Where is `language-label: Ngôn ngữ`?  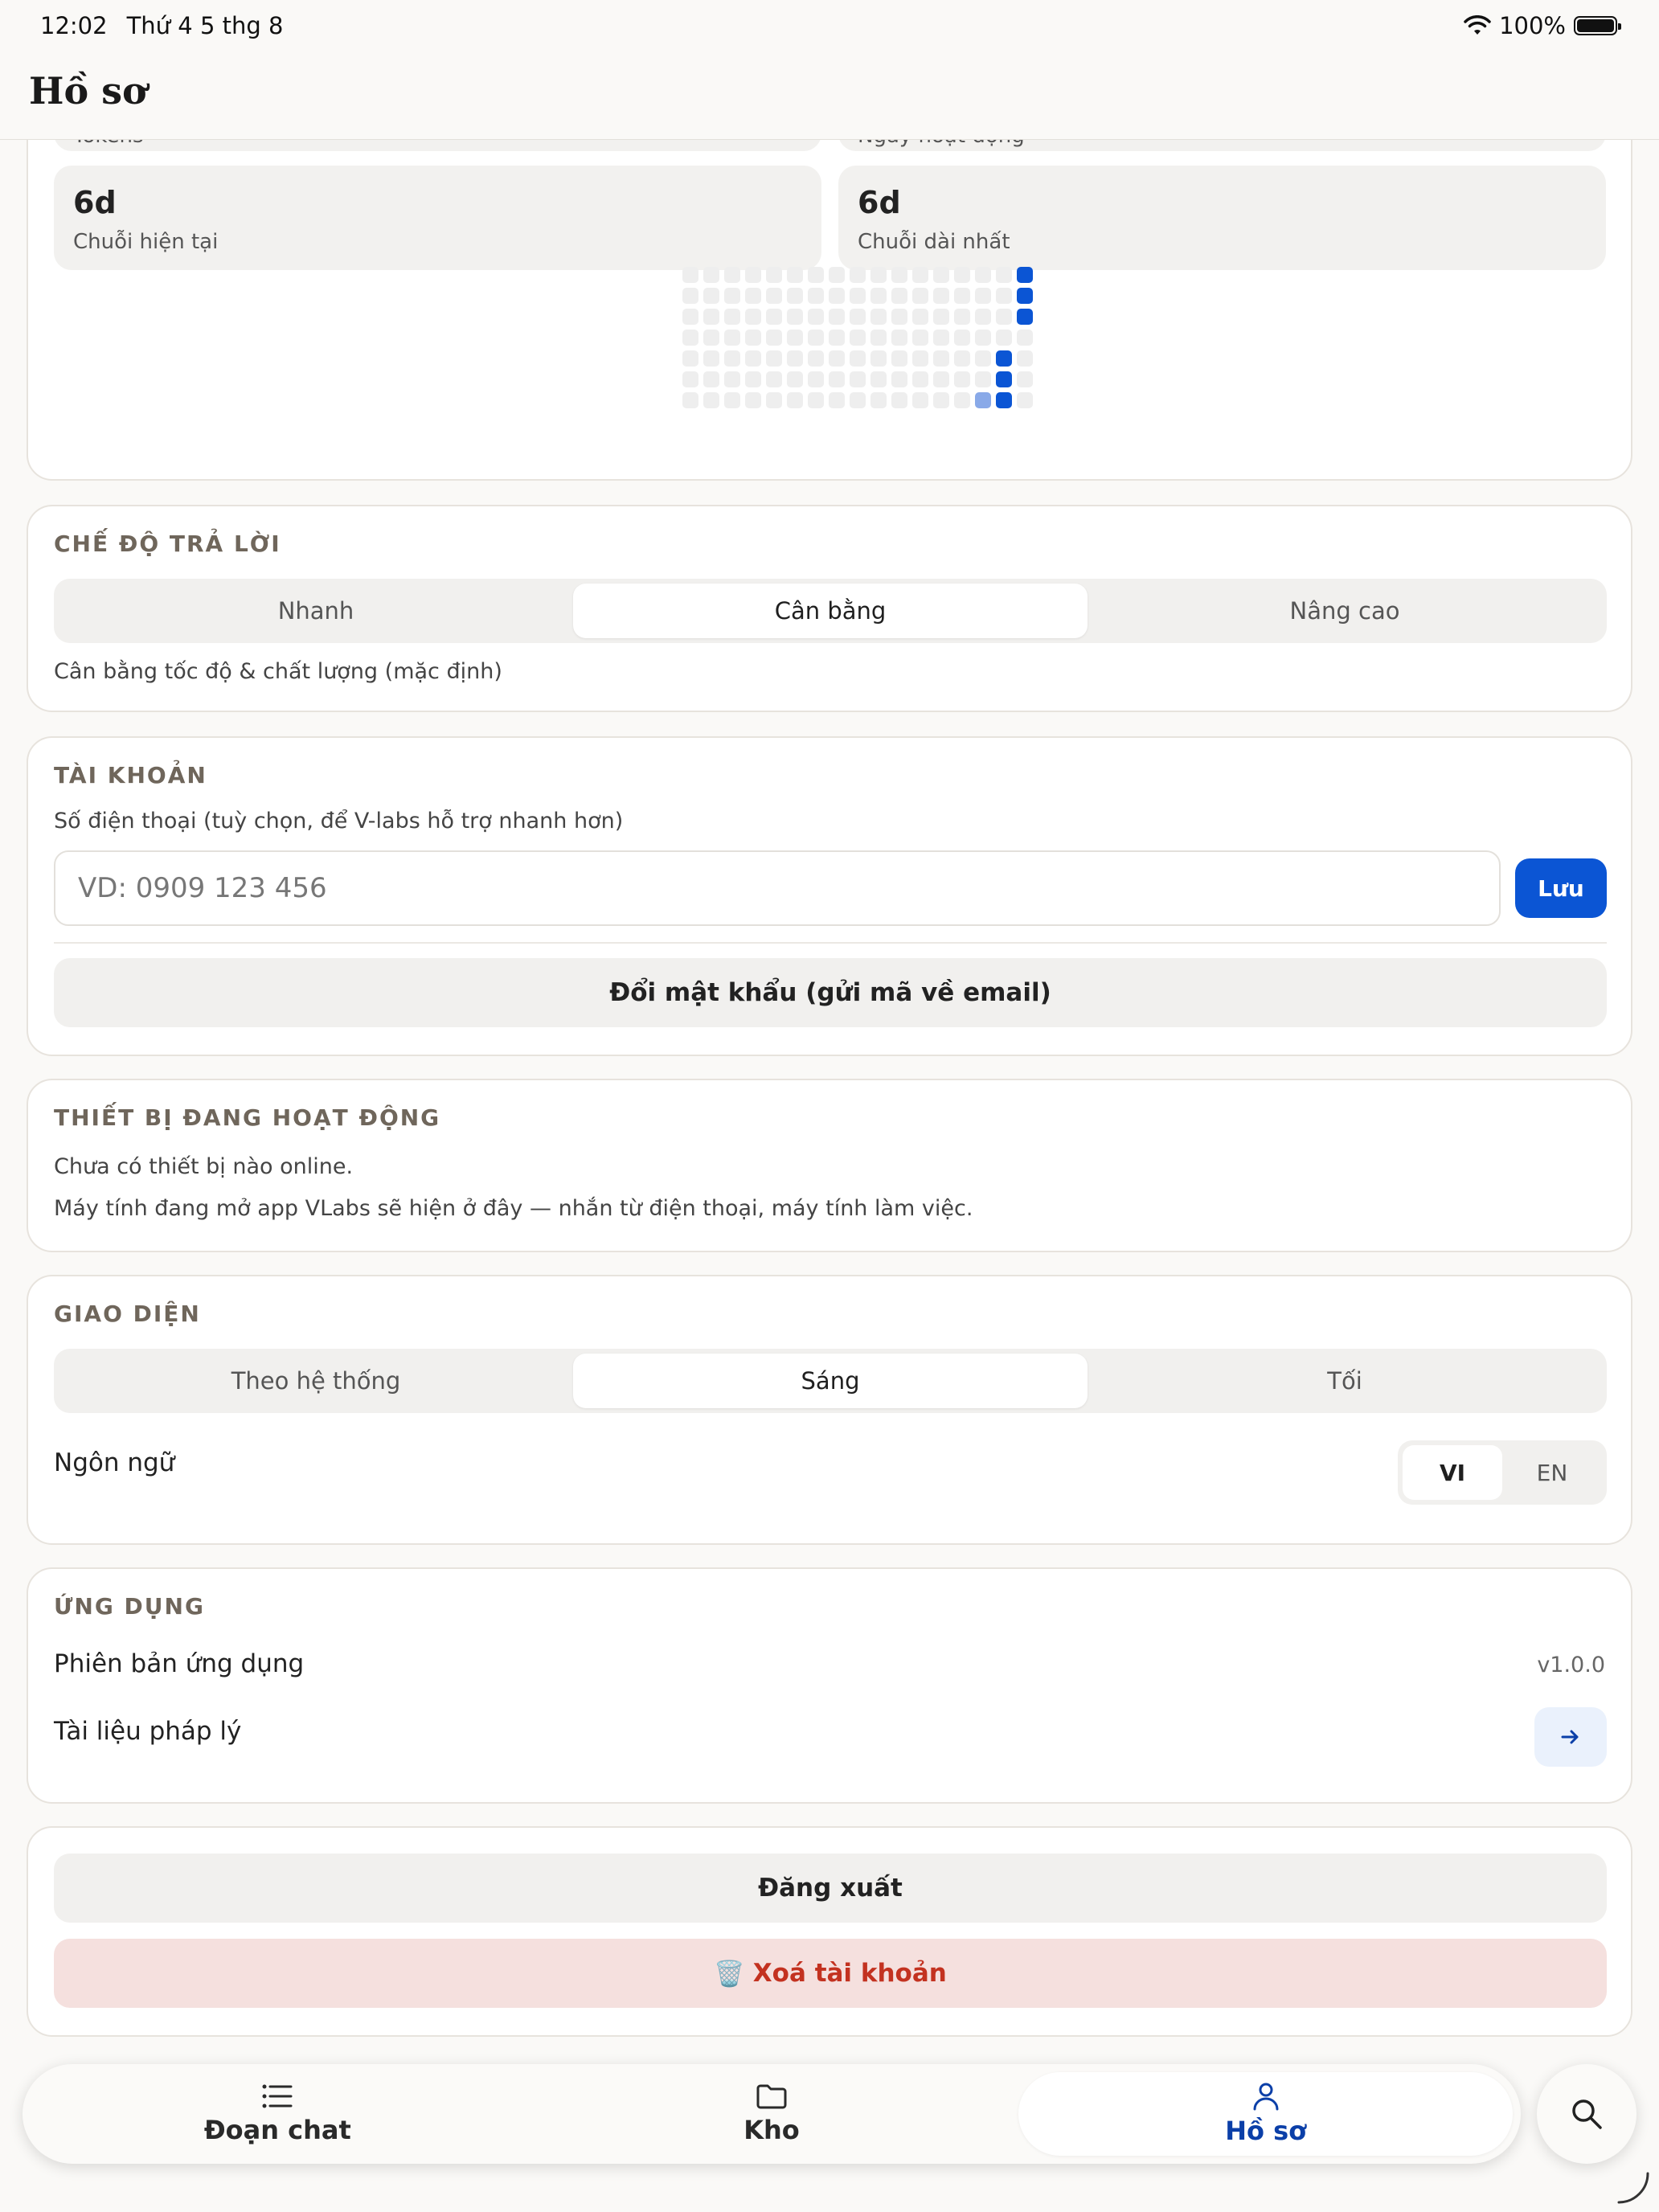 language-label: Ngôn ngữ is located at coordinates (114, 1462).